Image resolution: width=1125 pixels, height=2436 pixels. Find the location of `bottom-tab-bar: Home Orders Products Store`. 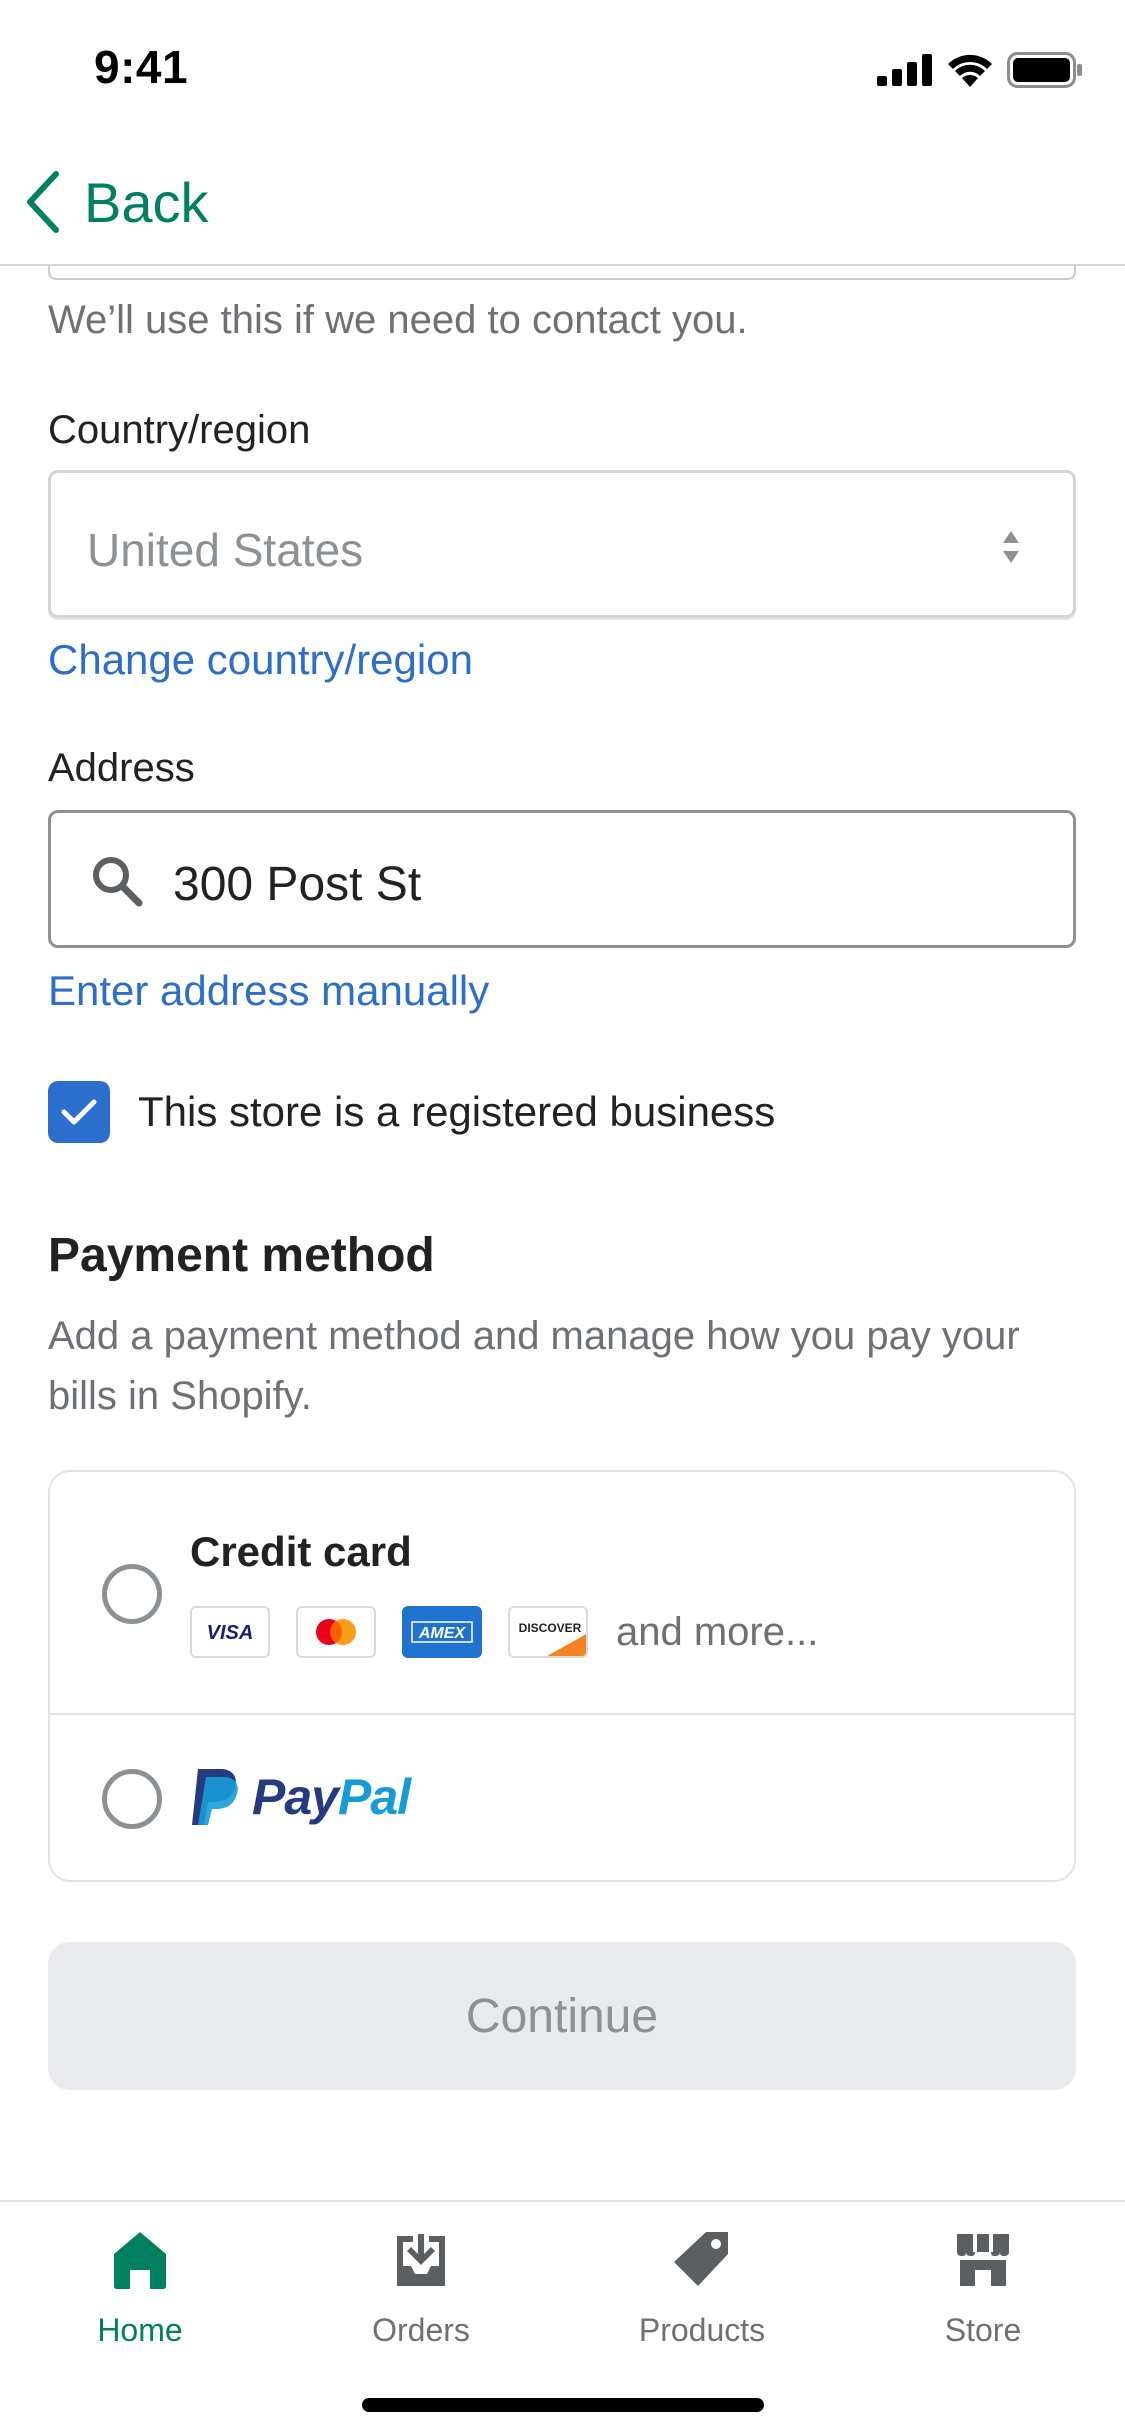

bottom-tab-bar: Home Orders Products Store is located at coordinates (562, 2318).